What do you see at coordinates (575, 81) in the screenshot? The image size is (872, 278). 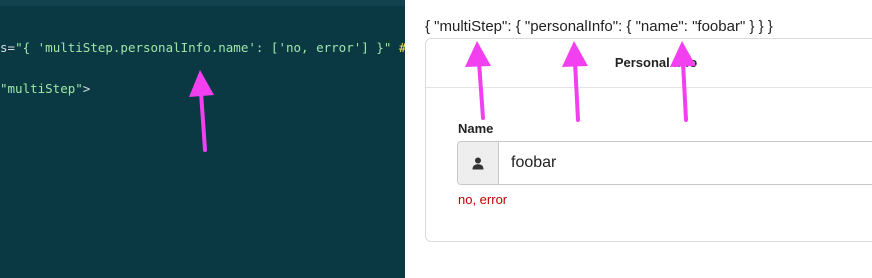 I see `arrow-annotation-personalinfo` at bounding box center [575, 81].